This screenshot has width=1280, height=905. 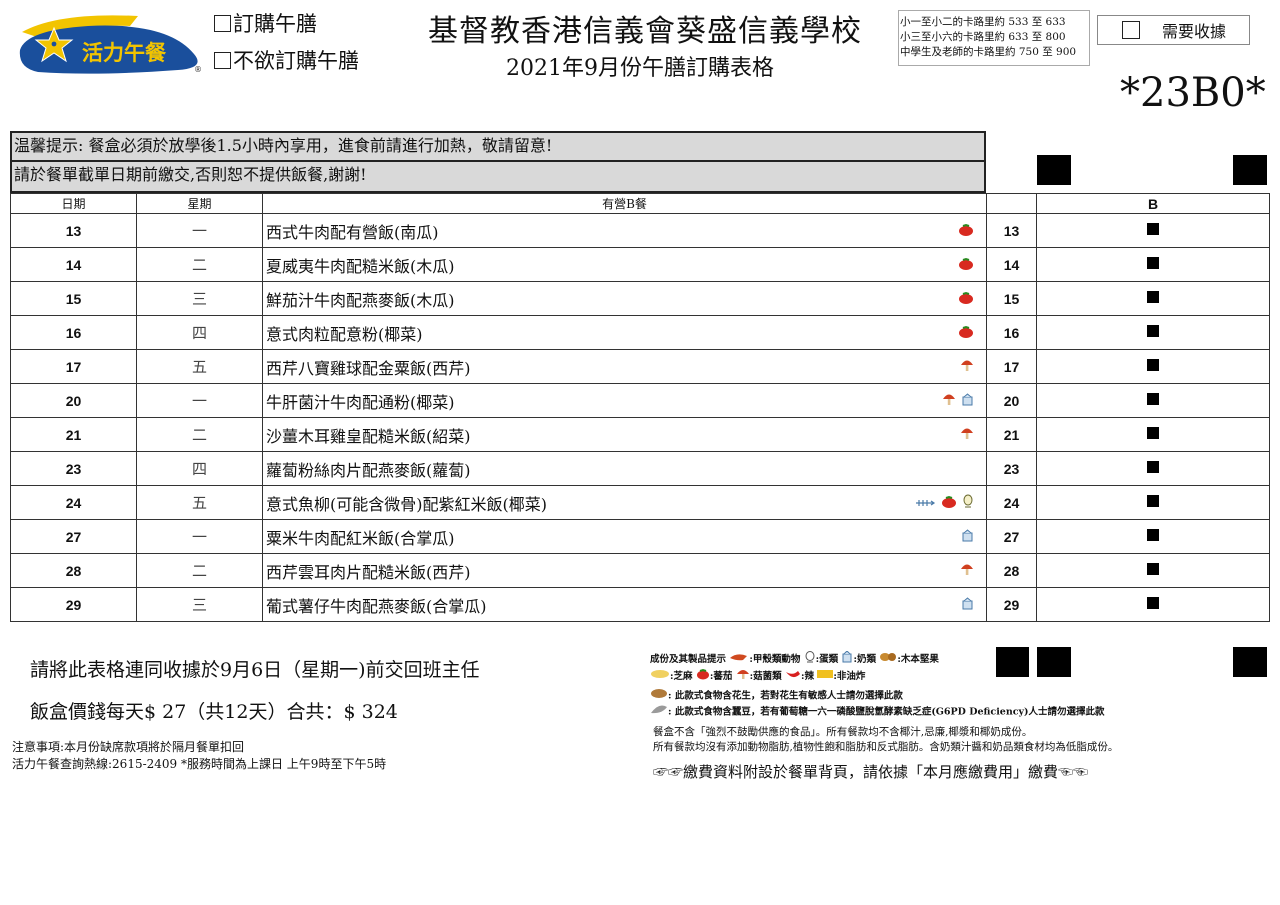 I want to click on receipt-label: 需要收據, so click(x=1194, y=31).